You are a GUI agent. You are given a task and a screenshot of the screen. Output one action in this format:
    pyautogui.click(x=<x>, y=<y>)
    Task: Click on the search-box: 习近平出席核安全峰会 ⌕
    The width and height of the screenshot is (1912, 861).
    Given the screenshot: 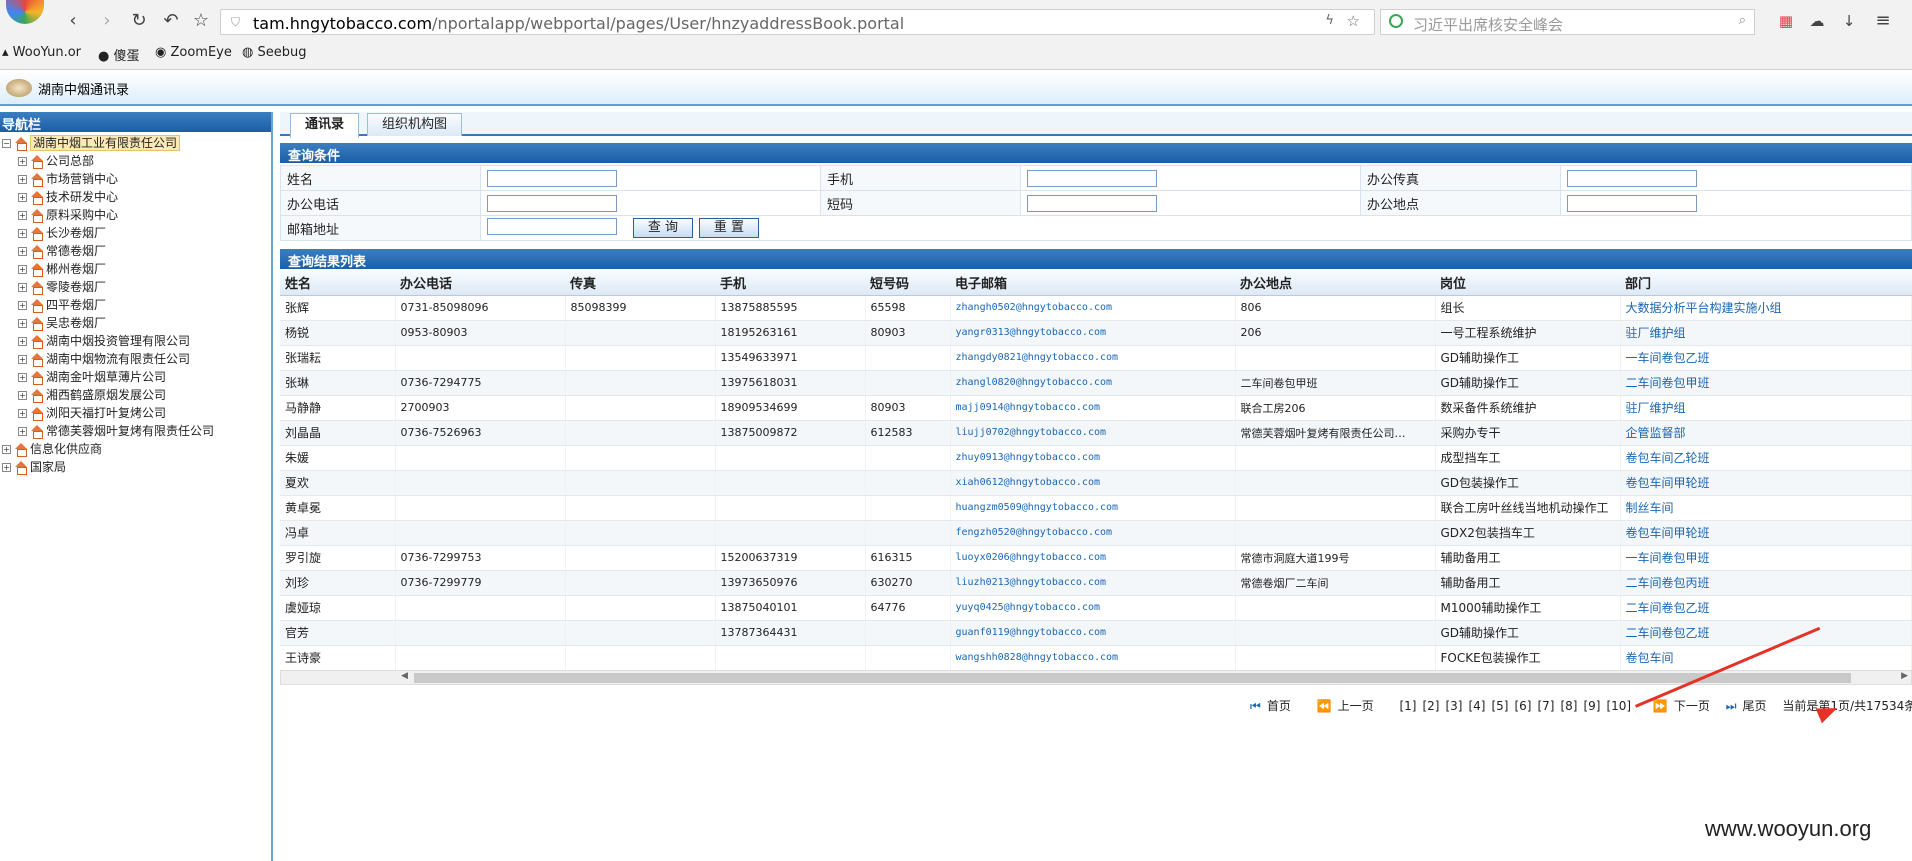 What is the action you would take?
    pyautogui.click(x=1567, y=22)
    